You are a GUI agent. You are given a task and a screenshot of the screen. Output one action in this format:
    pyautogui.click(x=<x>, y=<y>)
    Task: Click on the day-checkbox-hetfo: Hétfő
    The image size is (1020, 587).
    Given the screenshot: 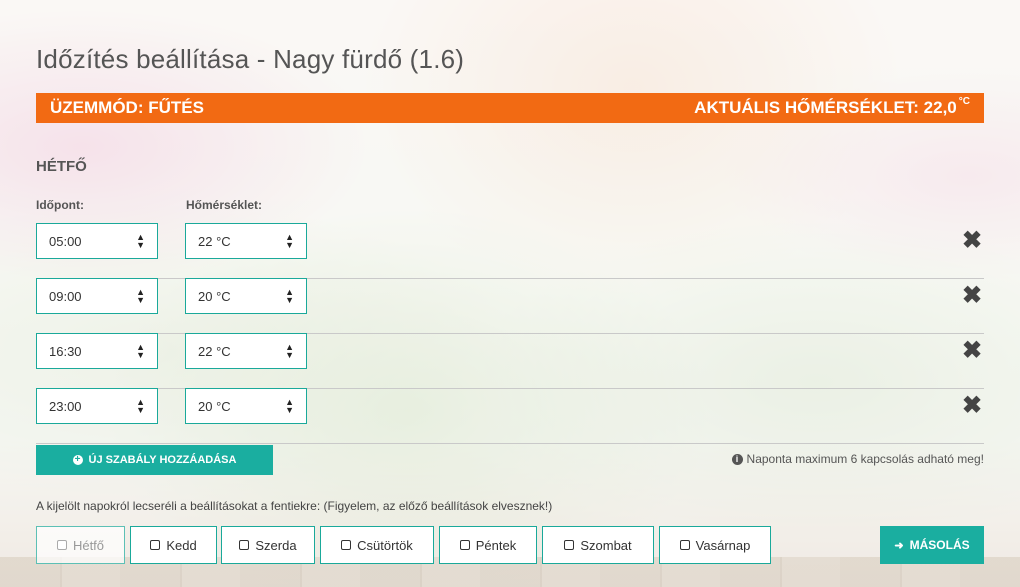 What is the action you would take?
    pyautogui.click(x=80, y=545)
    